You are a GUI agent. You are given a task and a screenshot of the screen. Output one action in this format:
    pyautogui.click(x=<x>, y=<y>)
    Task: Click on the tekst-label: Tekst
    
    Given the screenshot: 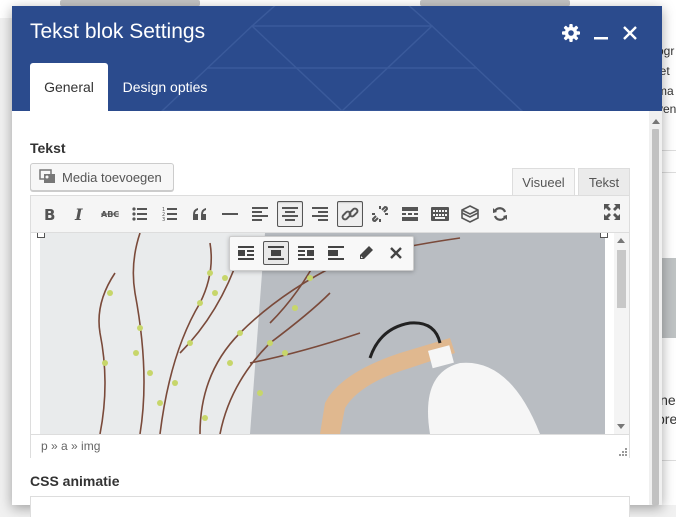 What is the action you would take?
    pyautogui.click(x=48, y=148)
    